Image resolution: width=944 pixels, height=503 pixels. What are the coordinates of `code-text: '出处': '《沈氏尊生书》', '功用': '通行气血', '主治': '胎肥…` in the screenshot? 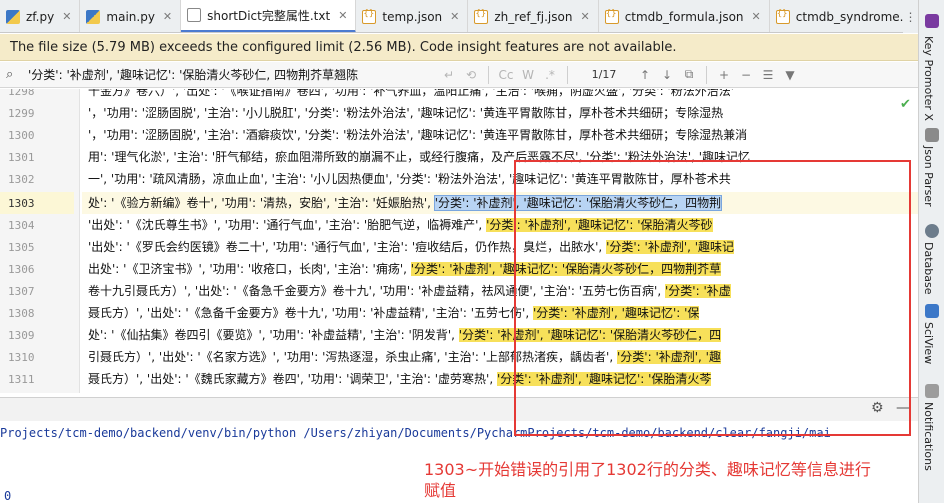 It's located at (287, 225).